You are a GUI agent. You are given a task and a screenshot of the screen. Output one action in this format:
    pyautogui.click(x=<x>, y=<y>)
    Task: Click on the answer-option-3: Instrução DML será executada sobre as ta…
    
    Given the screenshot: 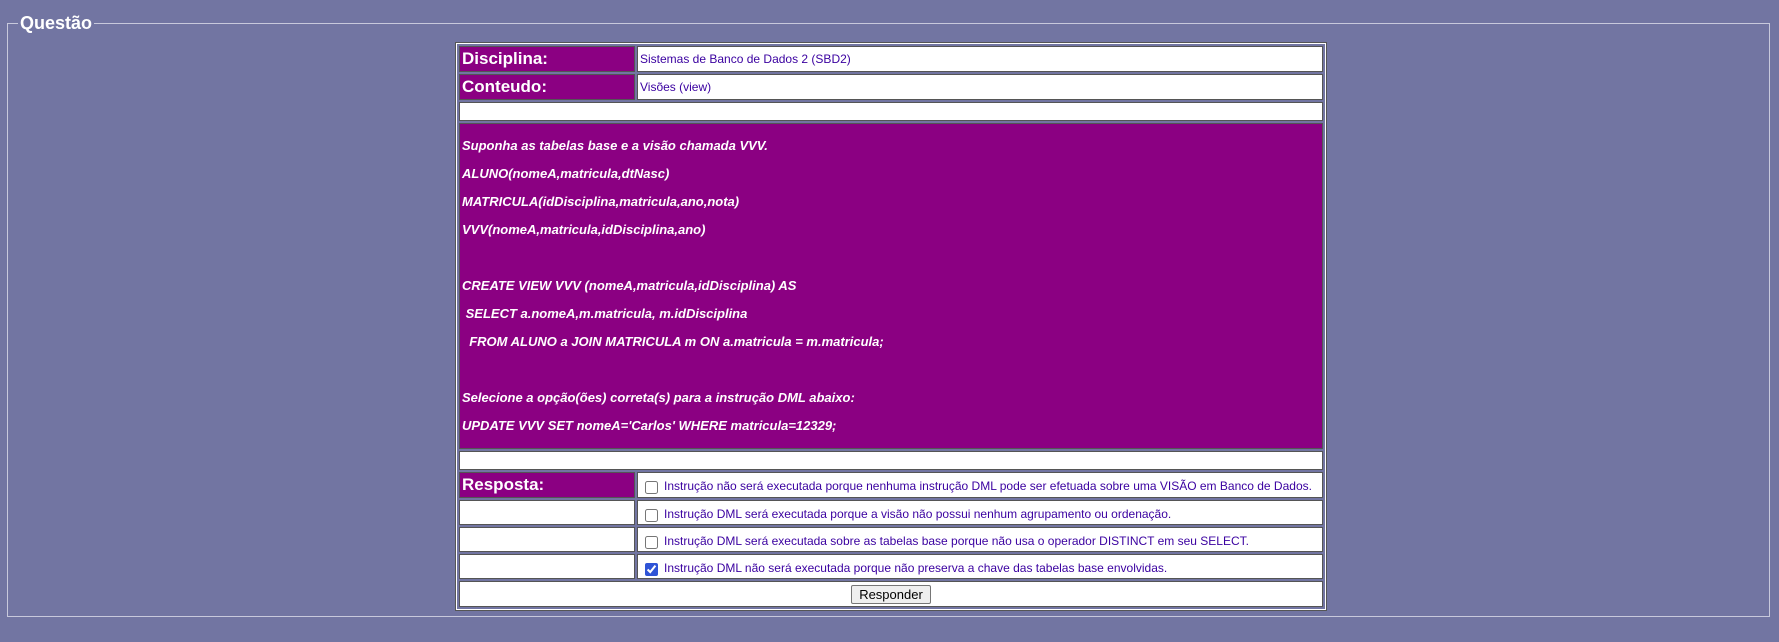 What is the action you would take?
    pyautogui.click(x=980, y=539)
    